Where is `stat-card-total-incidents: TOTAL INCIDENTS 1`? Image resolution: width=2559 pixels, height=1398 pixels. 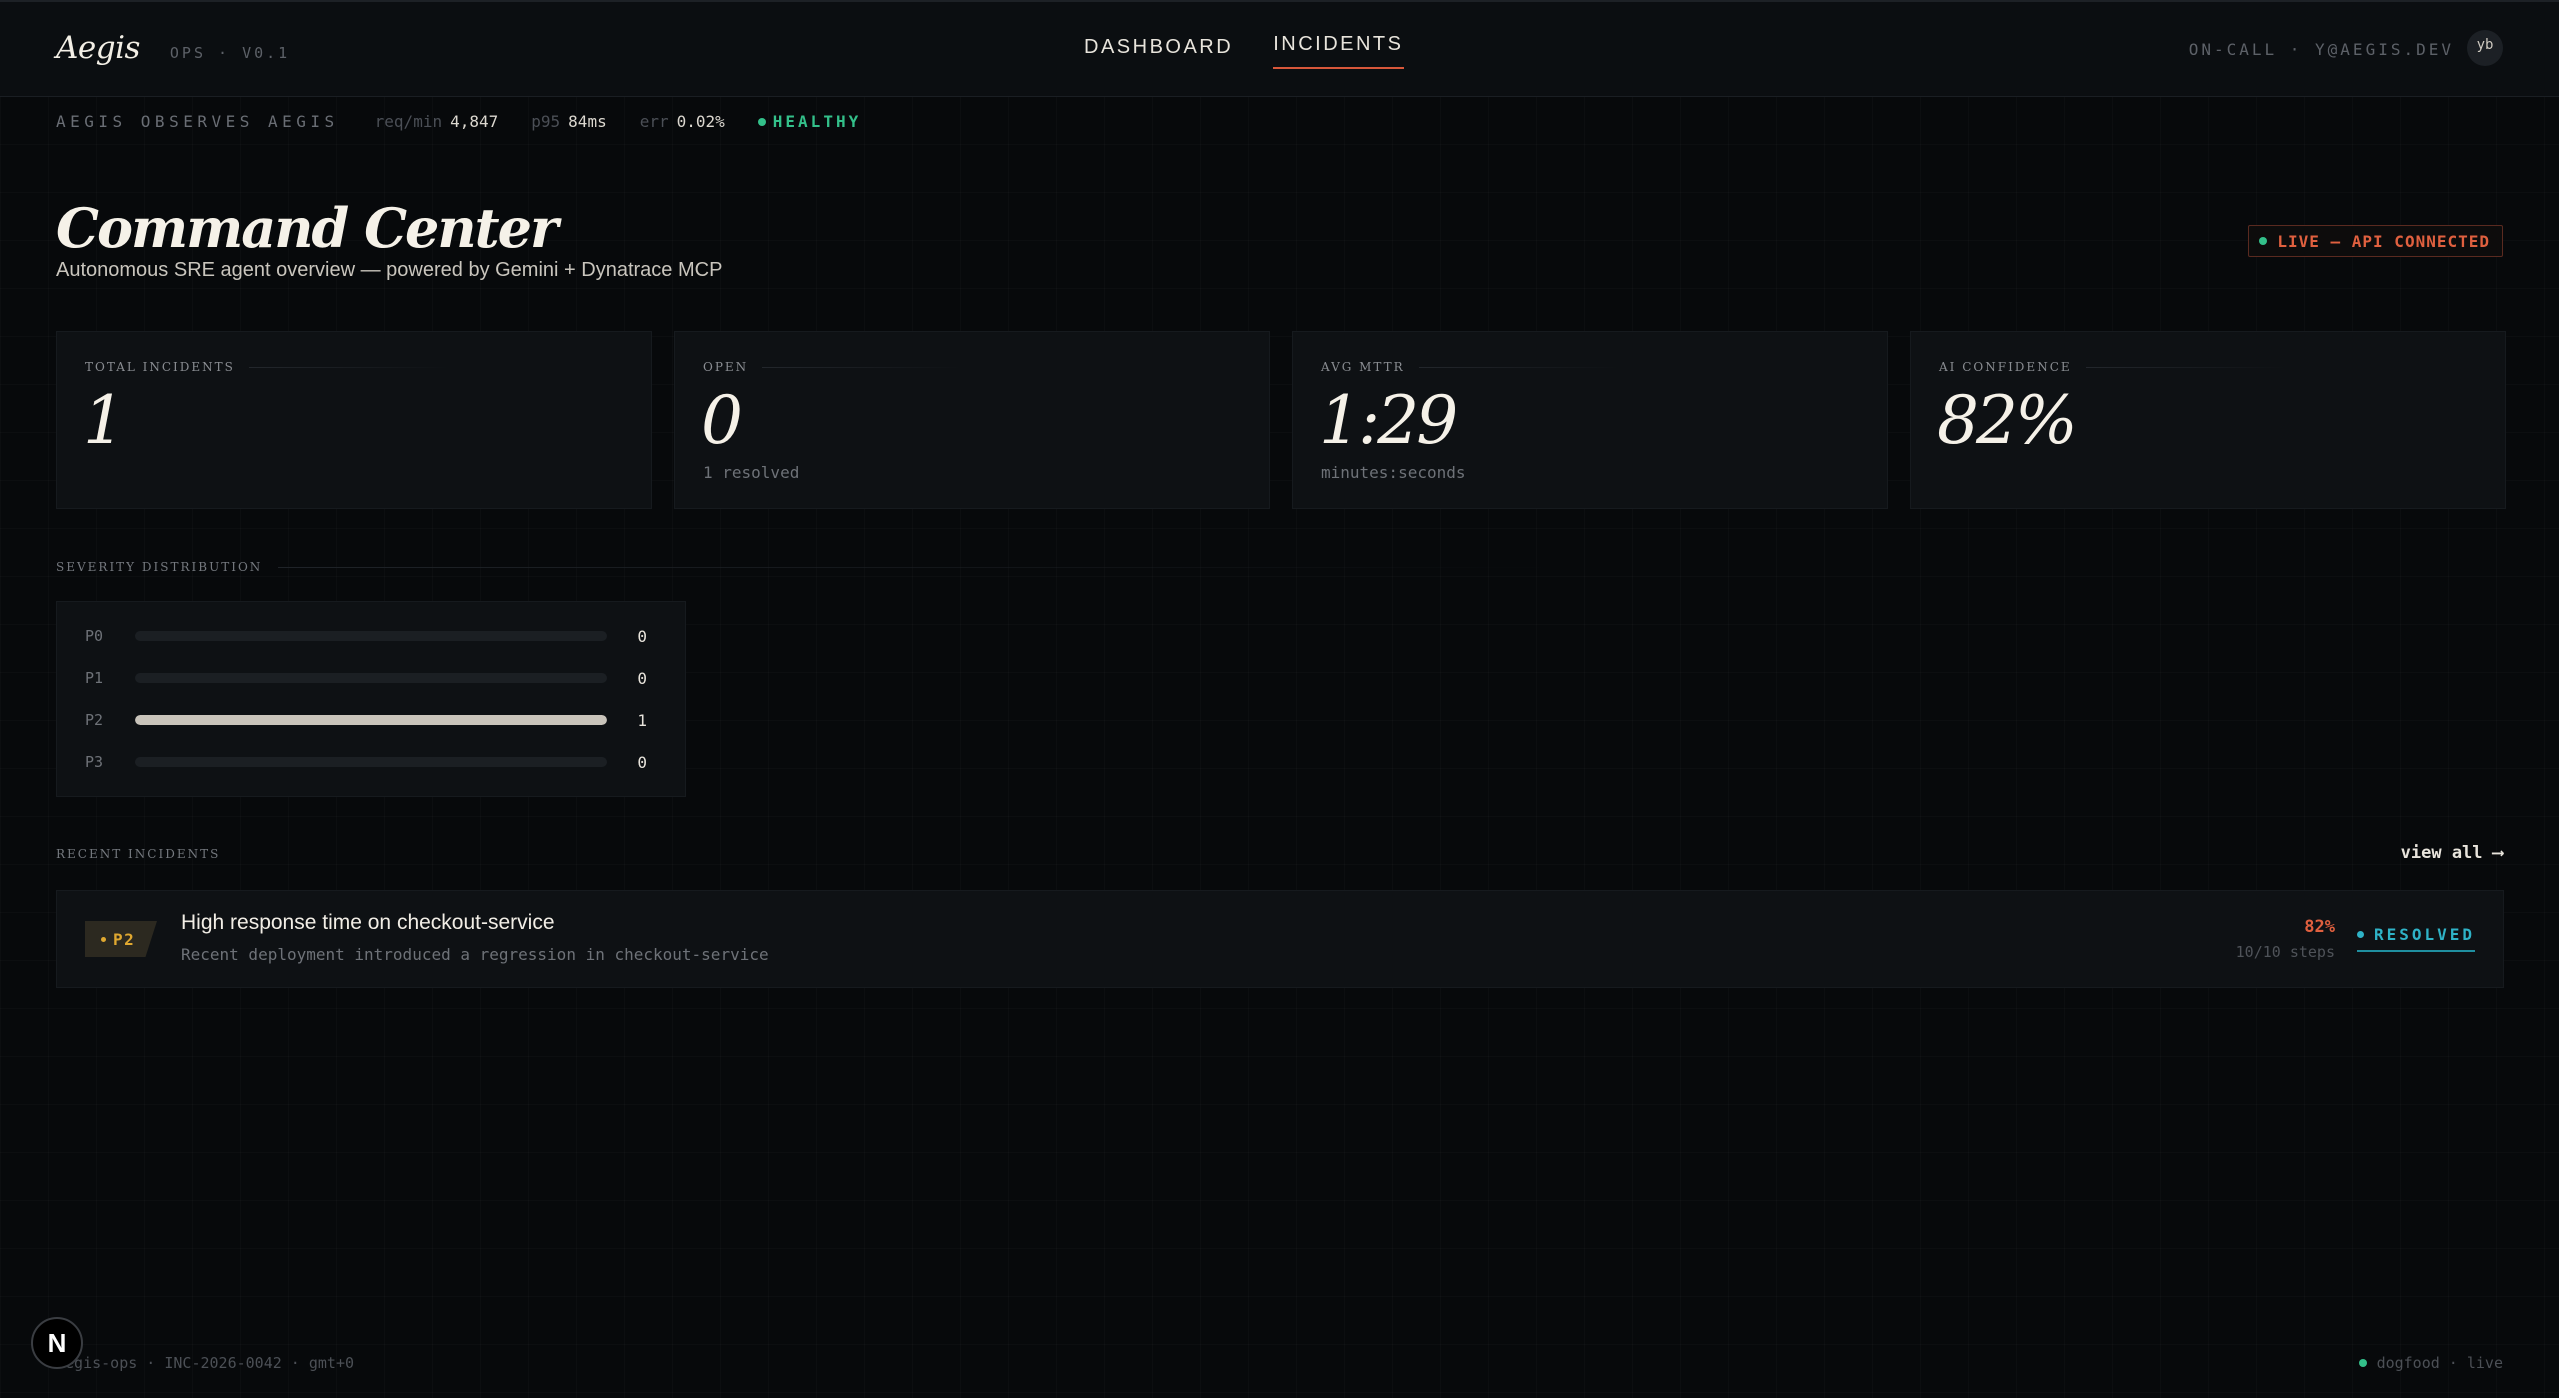
stat-card-total-incidents: TOTAL INCIDENTS 1 is located at coordinates (354, 420).